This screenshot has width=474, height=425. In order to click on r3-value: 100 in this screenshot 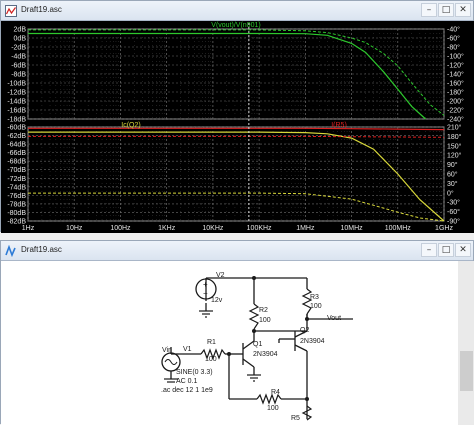, I will do `click(316, 306)`.